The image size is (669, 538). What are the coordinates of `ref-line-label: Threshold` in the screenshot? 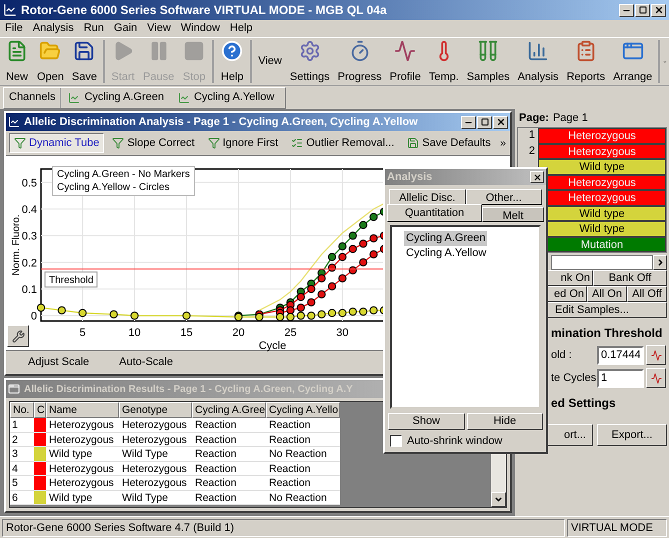 It's located at (71, 280).